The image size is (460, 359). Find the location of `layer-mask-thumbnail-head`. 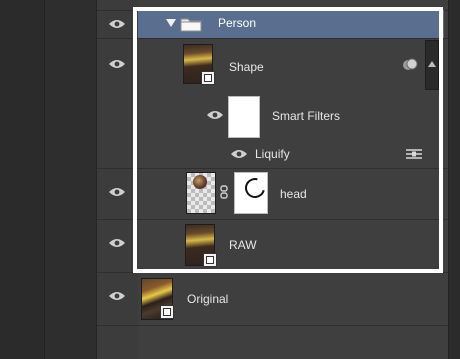

layer-mask-thumbnail-head is located at coordinates (251, 193).